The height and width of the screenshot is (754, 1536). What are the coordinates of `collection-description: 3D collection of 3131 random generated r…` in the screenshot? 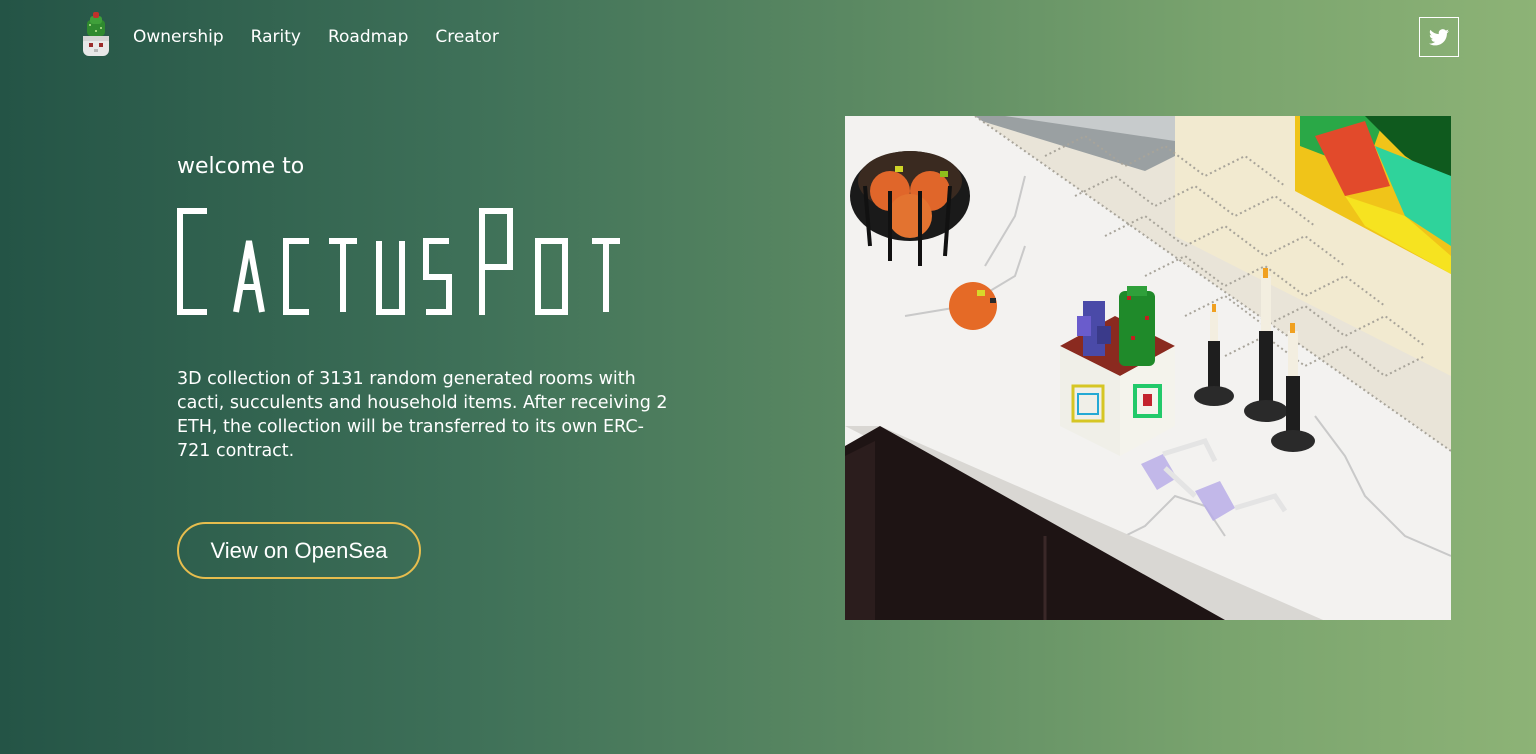 It's located at (422, 415).